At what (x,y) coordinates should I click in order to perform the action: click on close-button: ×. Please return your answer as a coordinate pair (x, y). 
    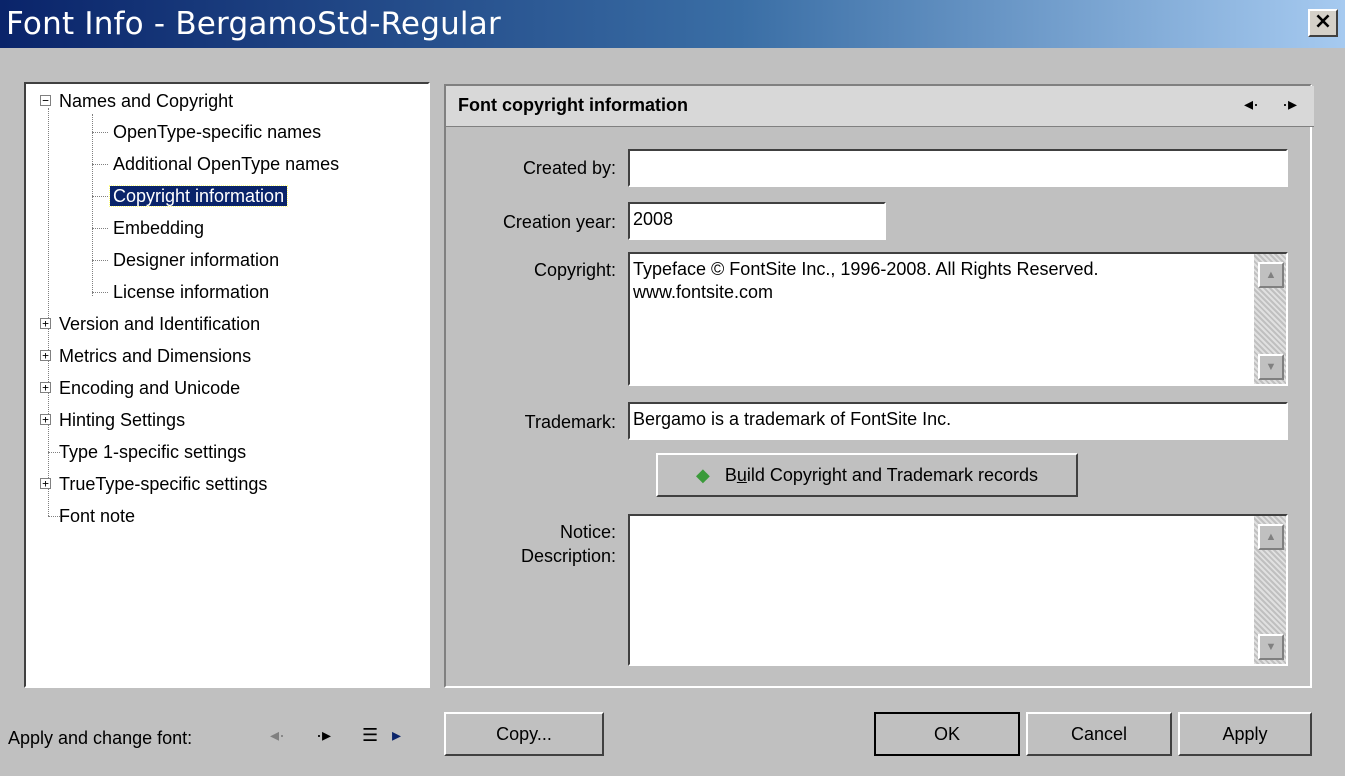
    Looking at the image, I should click on (1323, 23).